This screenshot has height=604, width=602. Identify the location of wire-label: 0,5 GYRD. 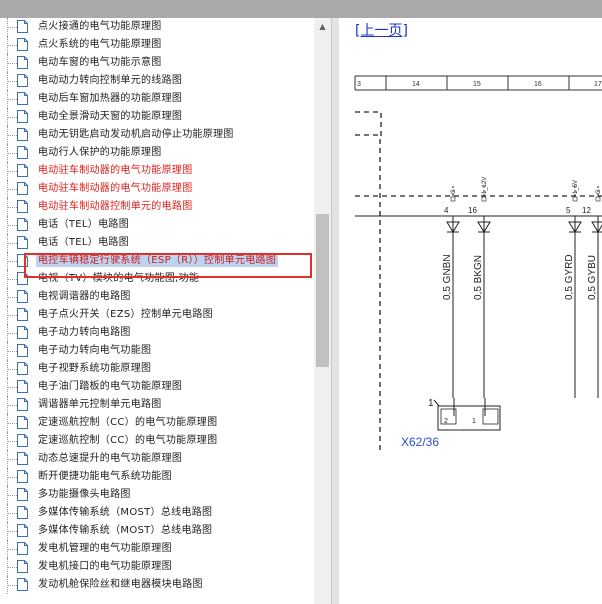
(569, 277).